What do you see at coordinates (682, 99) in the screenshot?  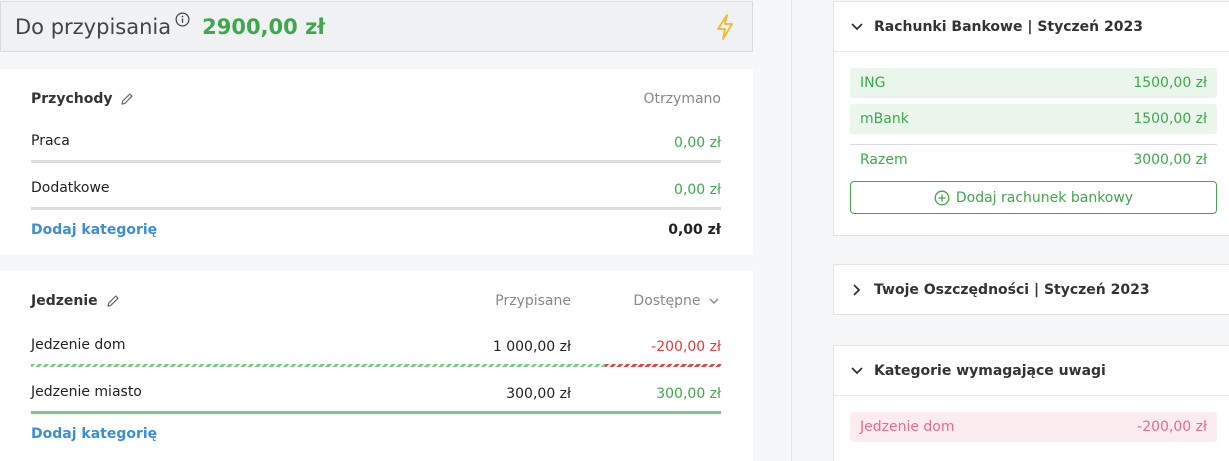 I see `column-received: Otrzymano` at bounding box center [682, 99].